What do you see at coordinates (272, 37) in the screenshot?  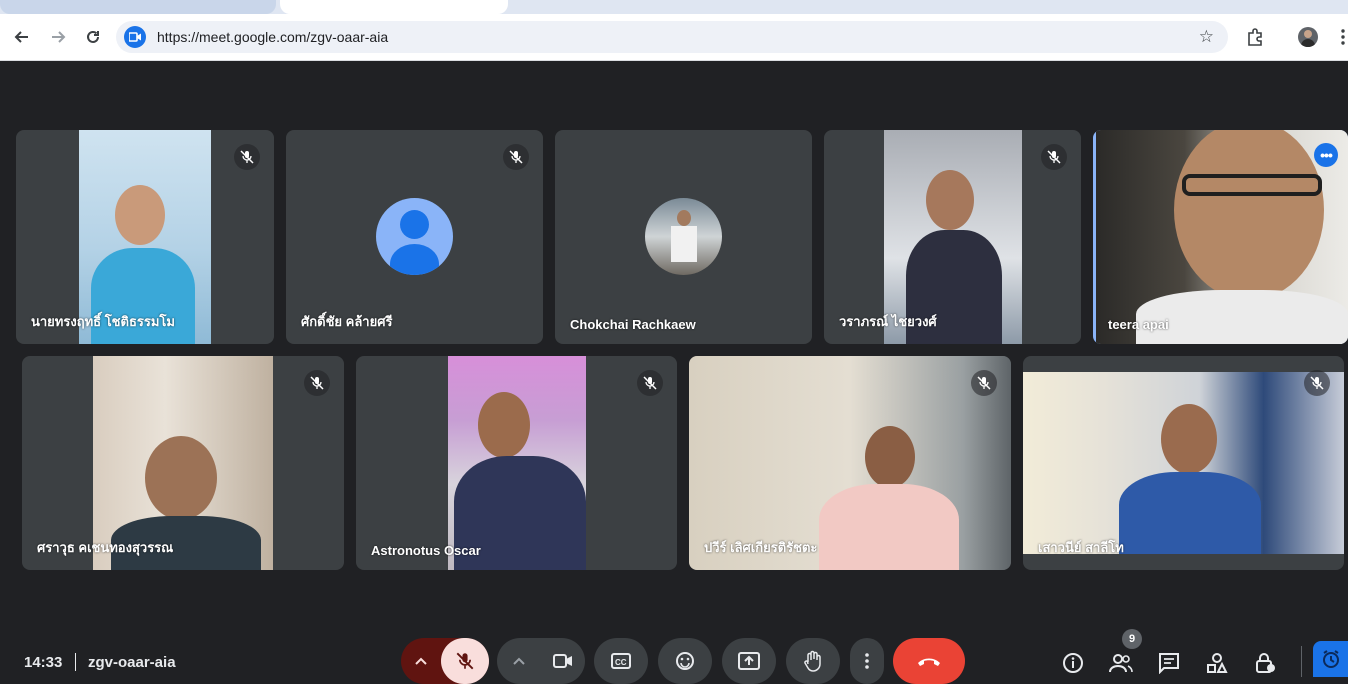 I see `url-text: https://meet.google.com/zgv-oaar-aia` at bounding box center [272, 37].